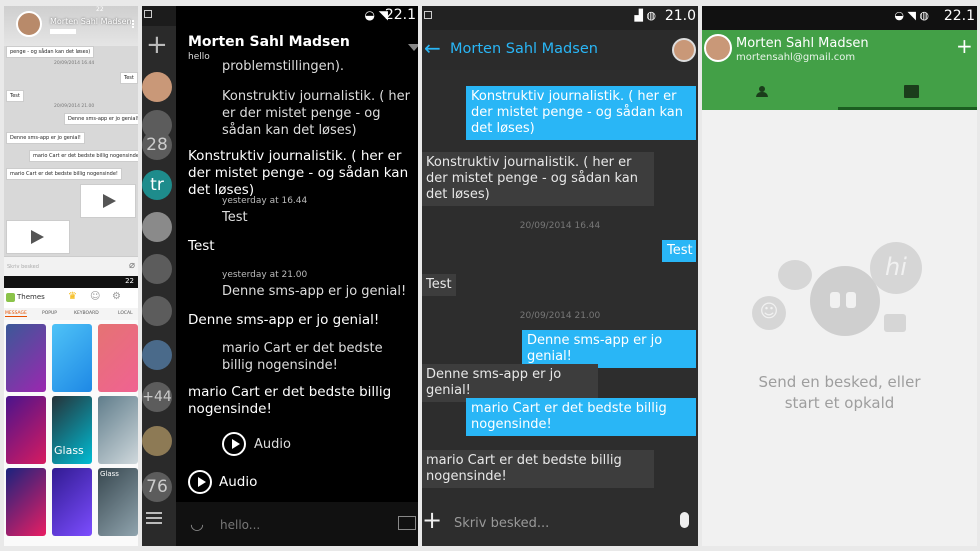 The width and height of the screenshot is (980, 551). What do you see at coordinates (795, 275) in the screenshot?
I see `video-bubble-icon` at bounding box center [795, 275].